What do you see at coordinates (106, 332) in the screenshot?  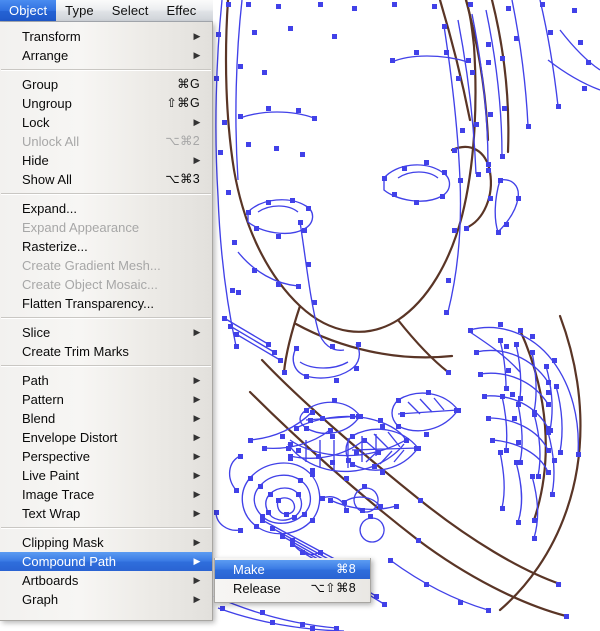 I see `menu-item-slice: Slice ▶` at bounding box center [106, 332].